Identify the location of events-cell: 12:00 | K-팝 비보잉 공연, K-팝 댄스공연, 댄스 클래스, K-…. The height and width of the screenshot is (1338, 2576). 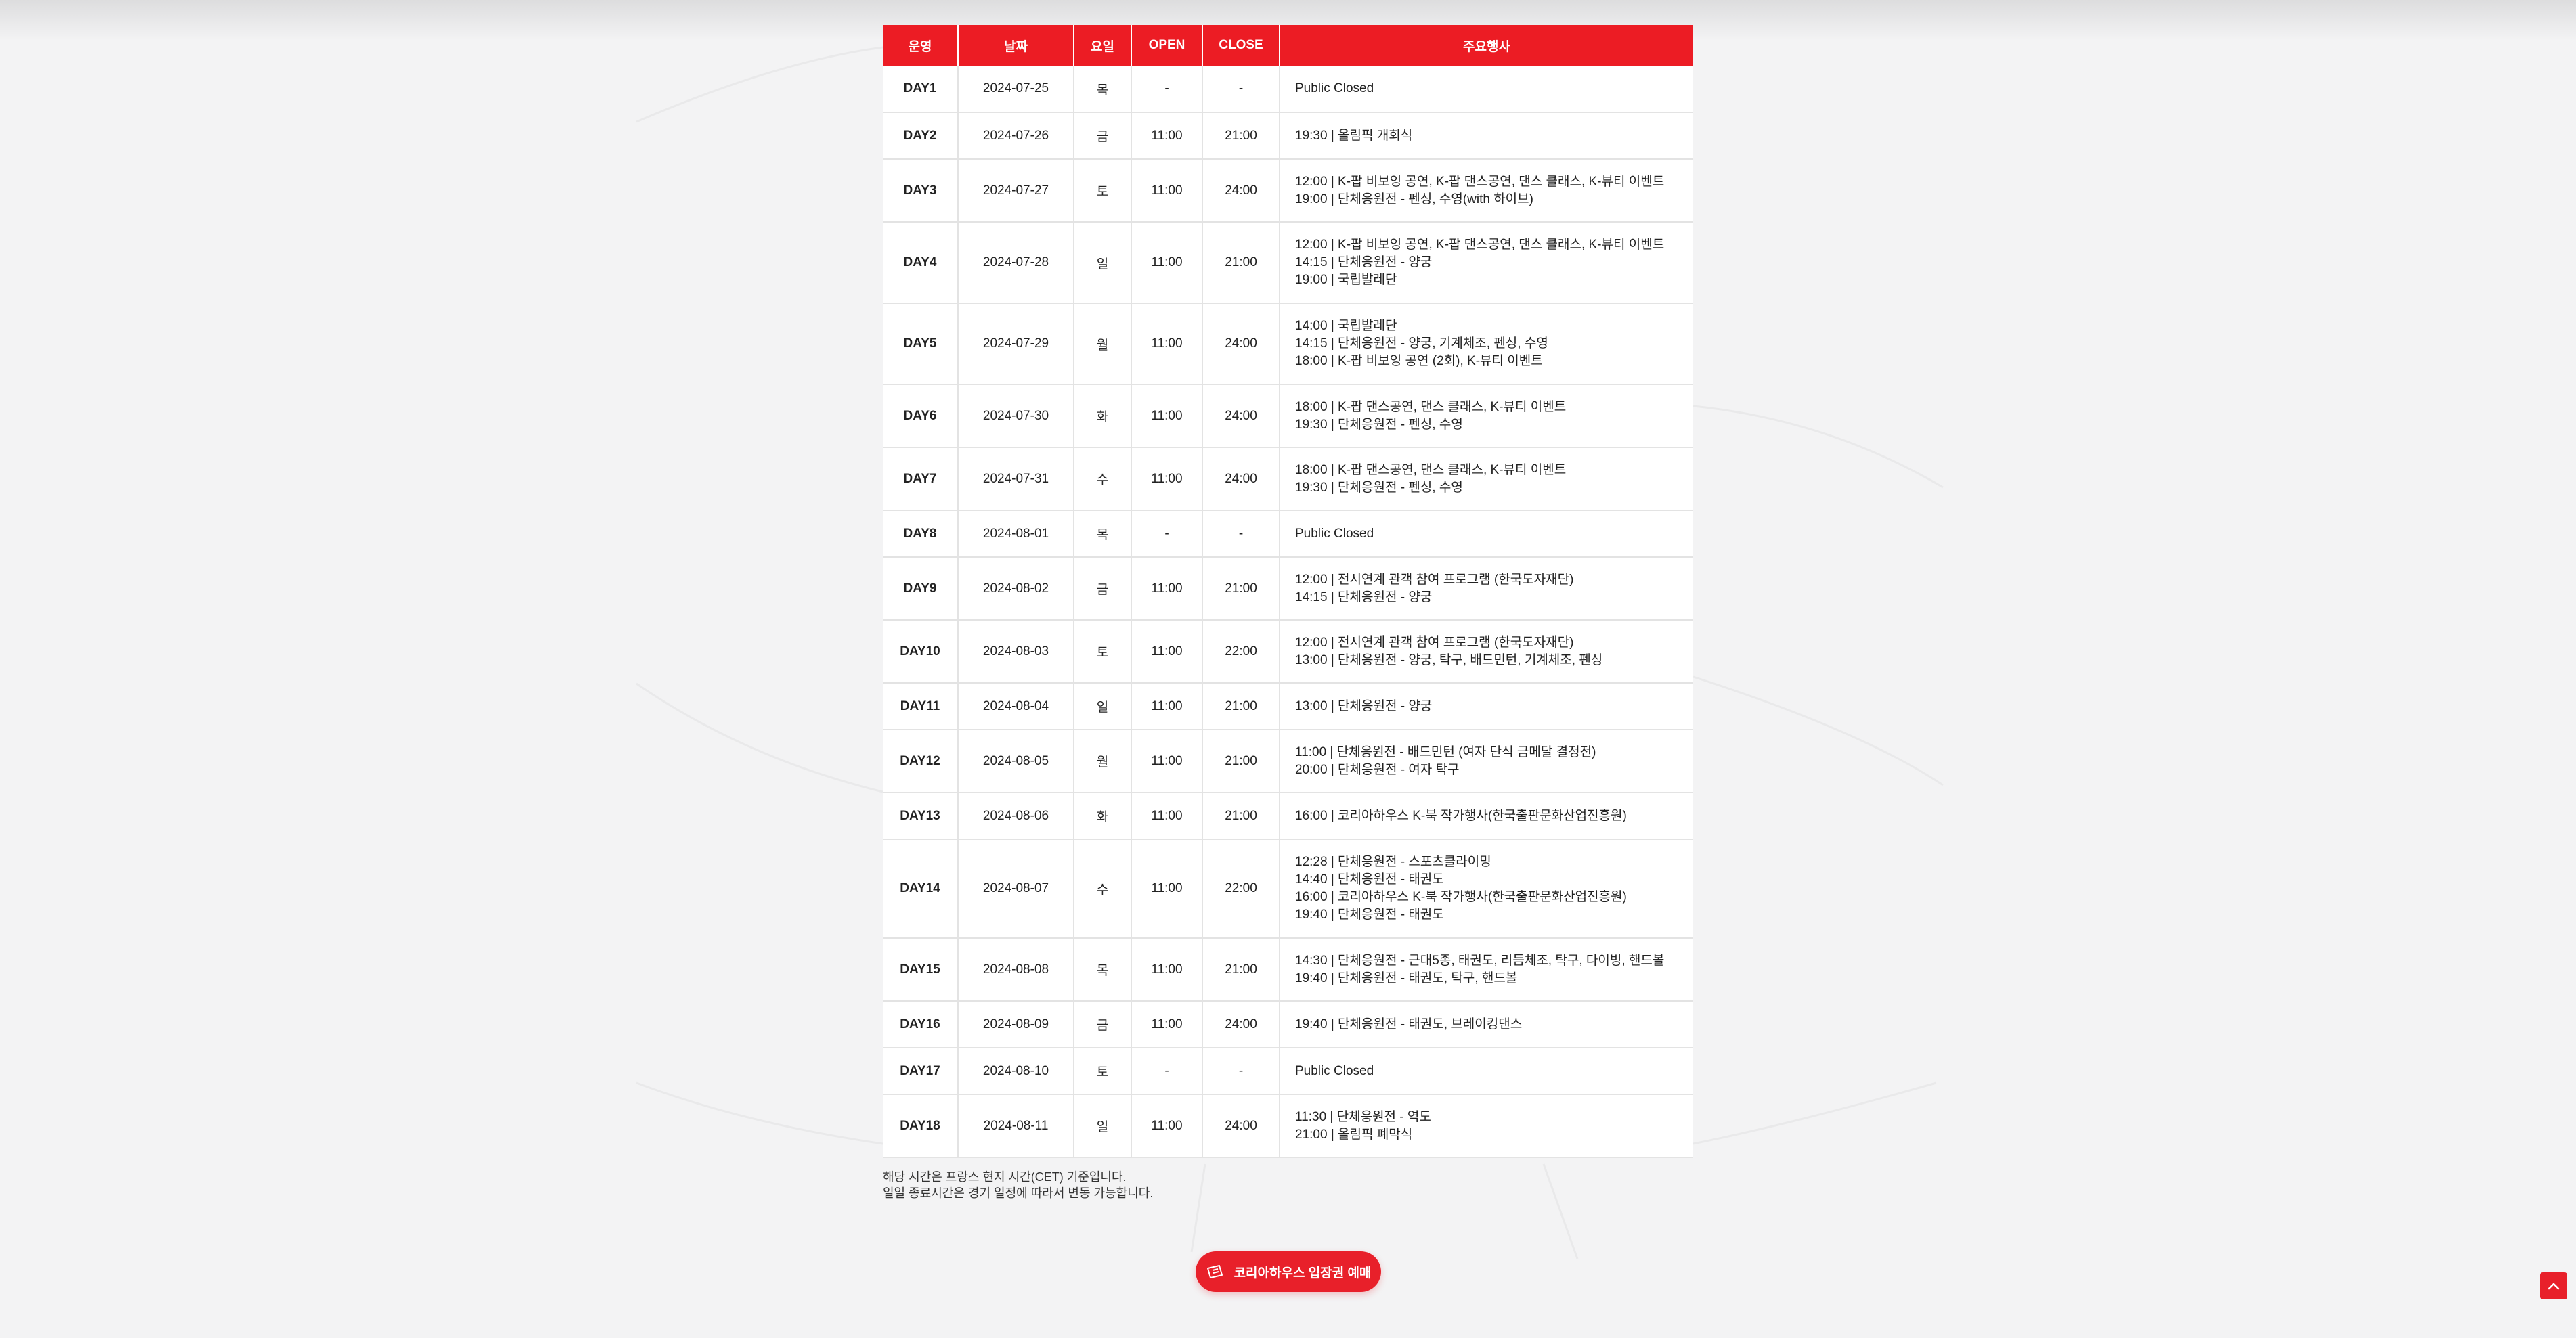
(1486, 263).